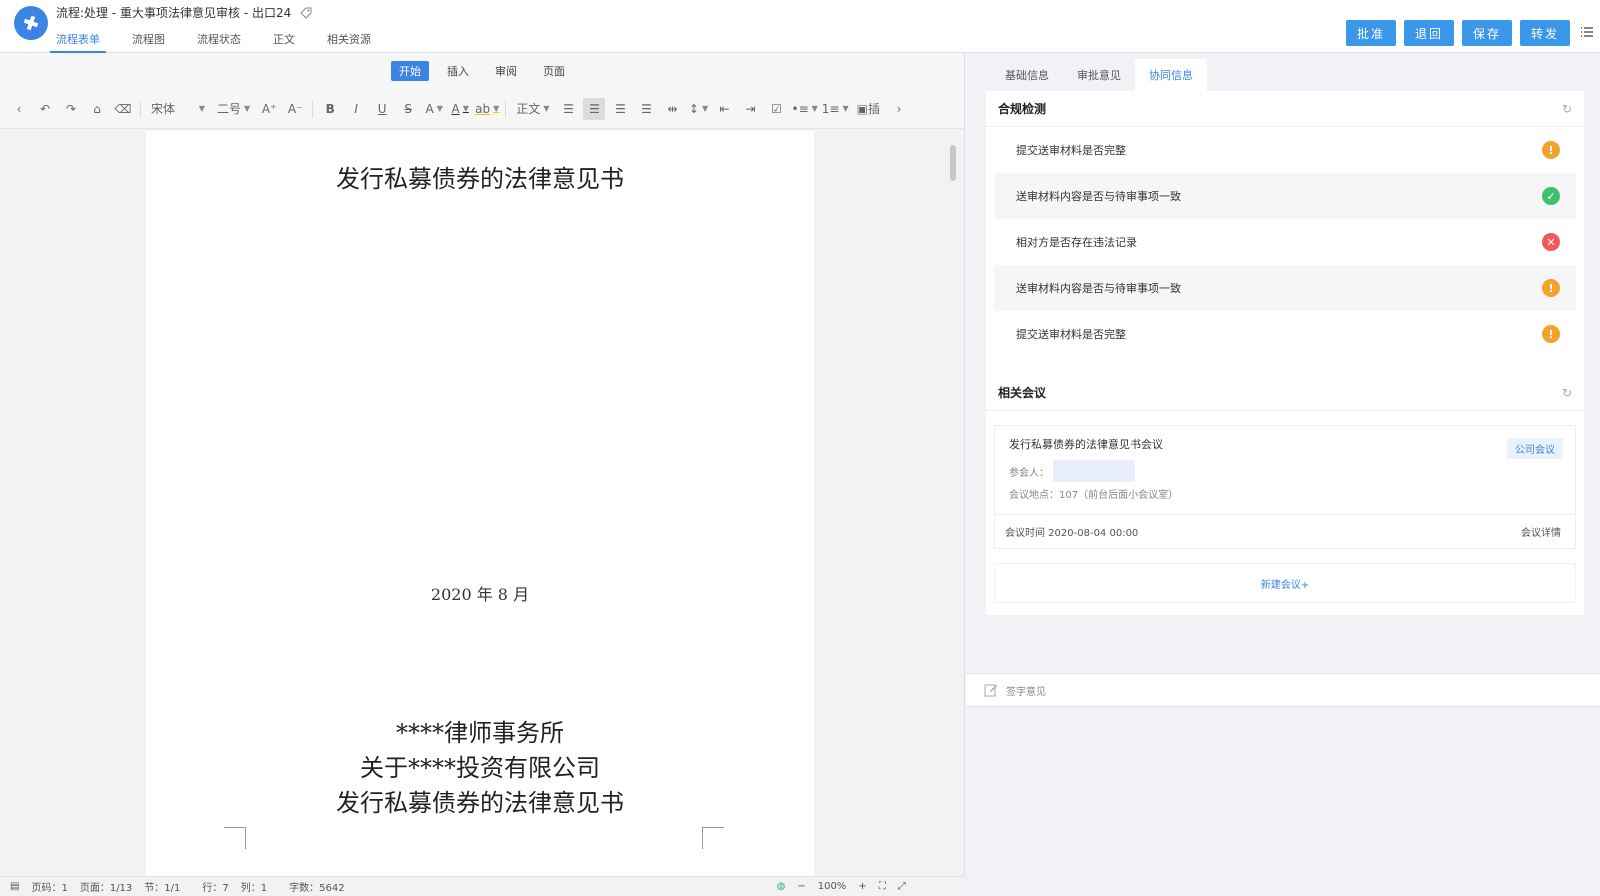  Describe the element at coordinates (480, 768) in the screenshot. I see `document-subject: 关于****投资有限公司` at that location.